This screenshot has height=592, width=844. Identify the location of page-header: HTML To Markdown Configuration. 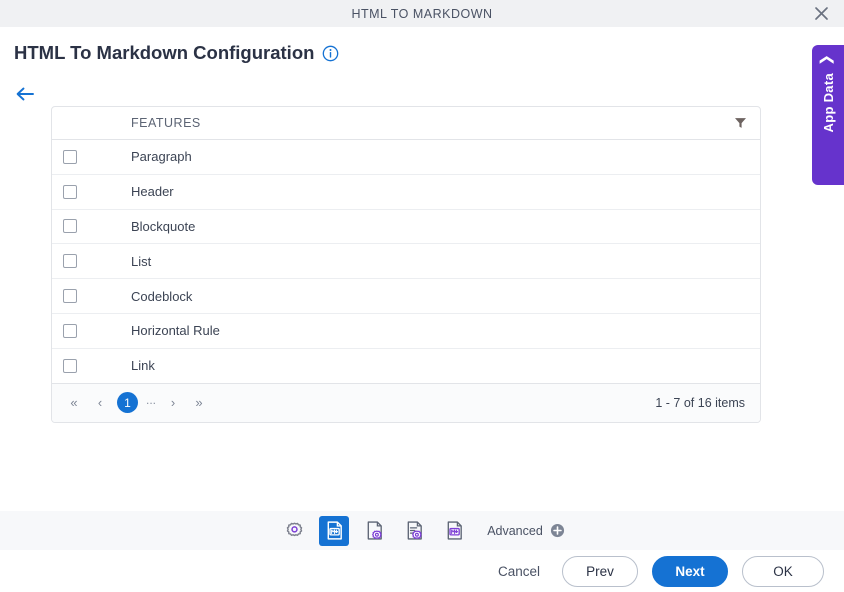
(176, 53).